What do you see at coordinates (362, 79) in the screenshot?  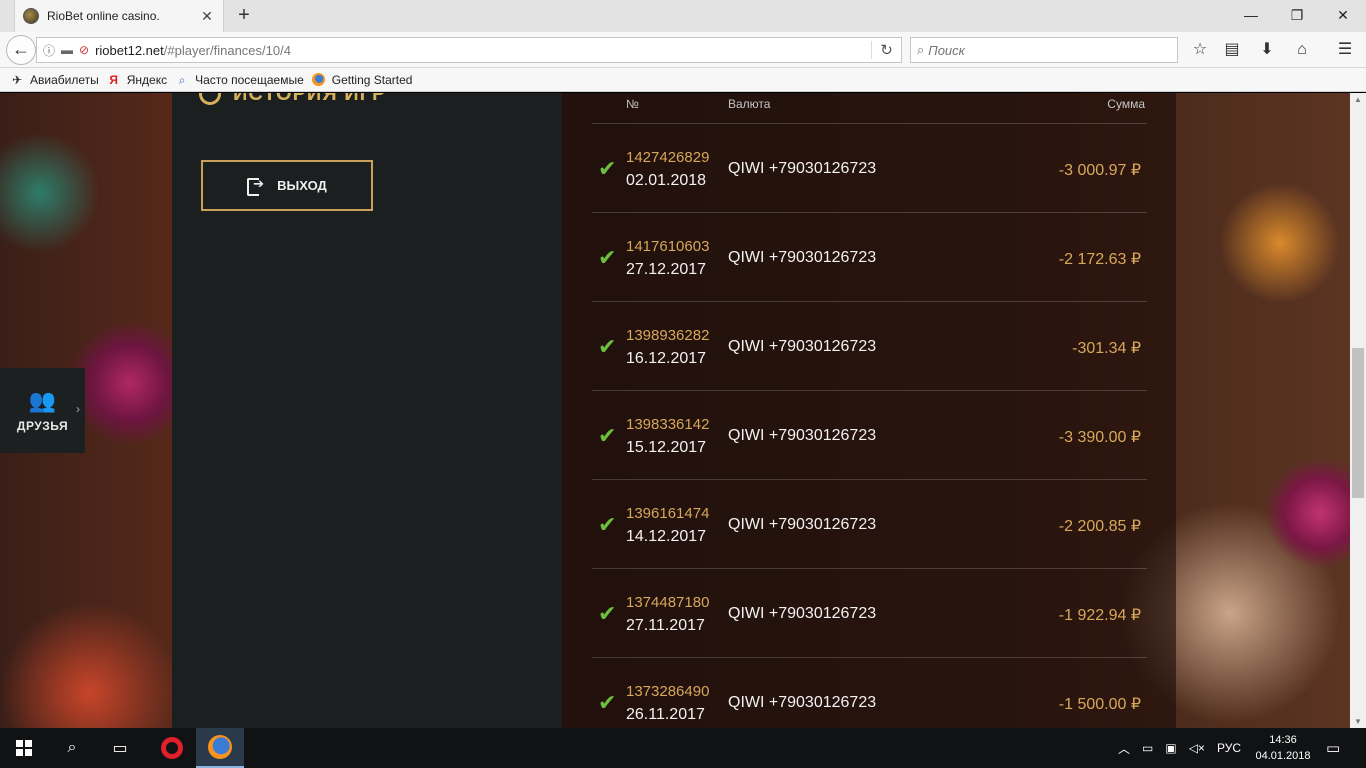 I see `bookmark-item: Getting Started` at bounding box center [362, 79].